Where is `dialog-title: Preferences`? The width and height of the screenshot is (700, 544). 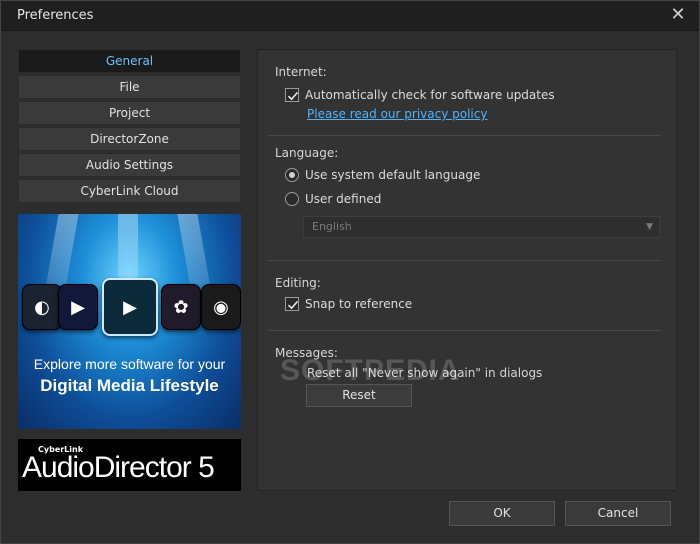 dialog-title: Preferences is located at coordinates (55, 15).